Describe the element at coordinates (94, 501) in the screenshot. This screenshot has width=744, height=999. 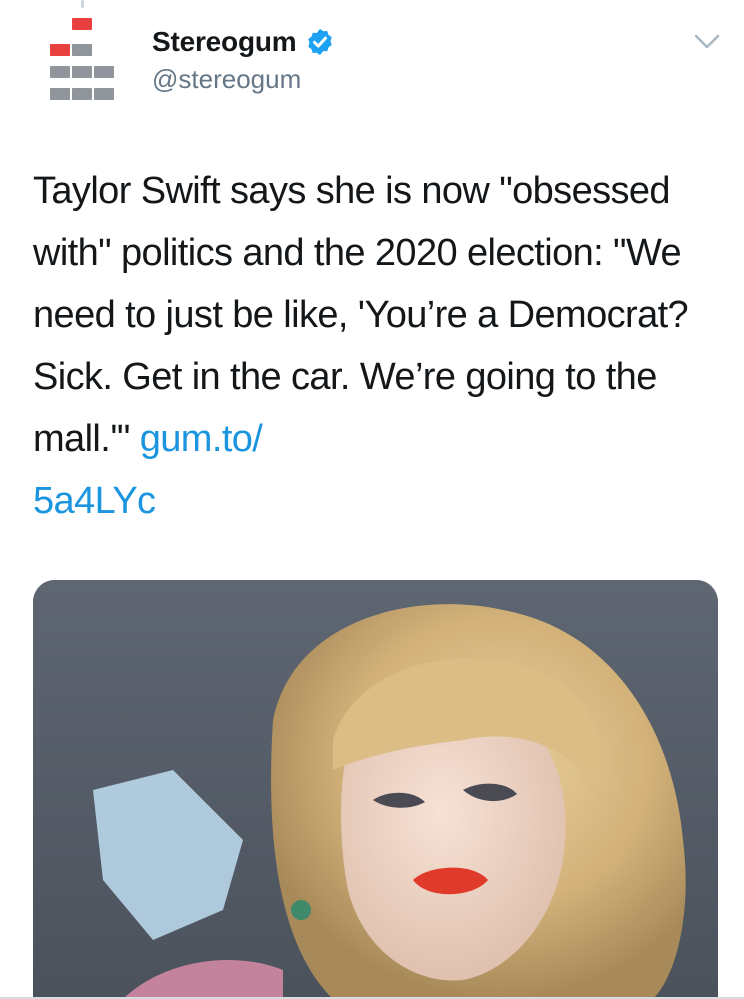
I see `tweet-link-part-2: 5a4LYc` at that location.